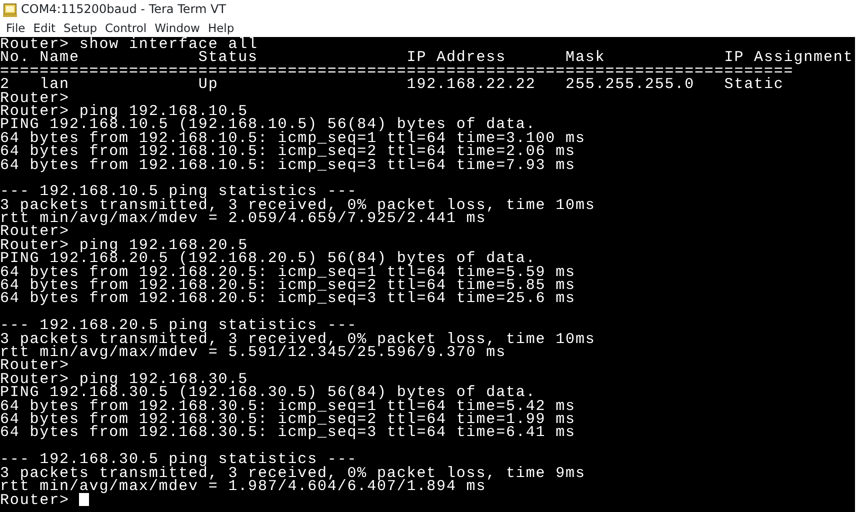 Image resolution: width=866 pixels, height=512 pixels. Describe the element at coordinates (10, 9) in the screenshot. I see `terminal-app-icon` at that location.